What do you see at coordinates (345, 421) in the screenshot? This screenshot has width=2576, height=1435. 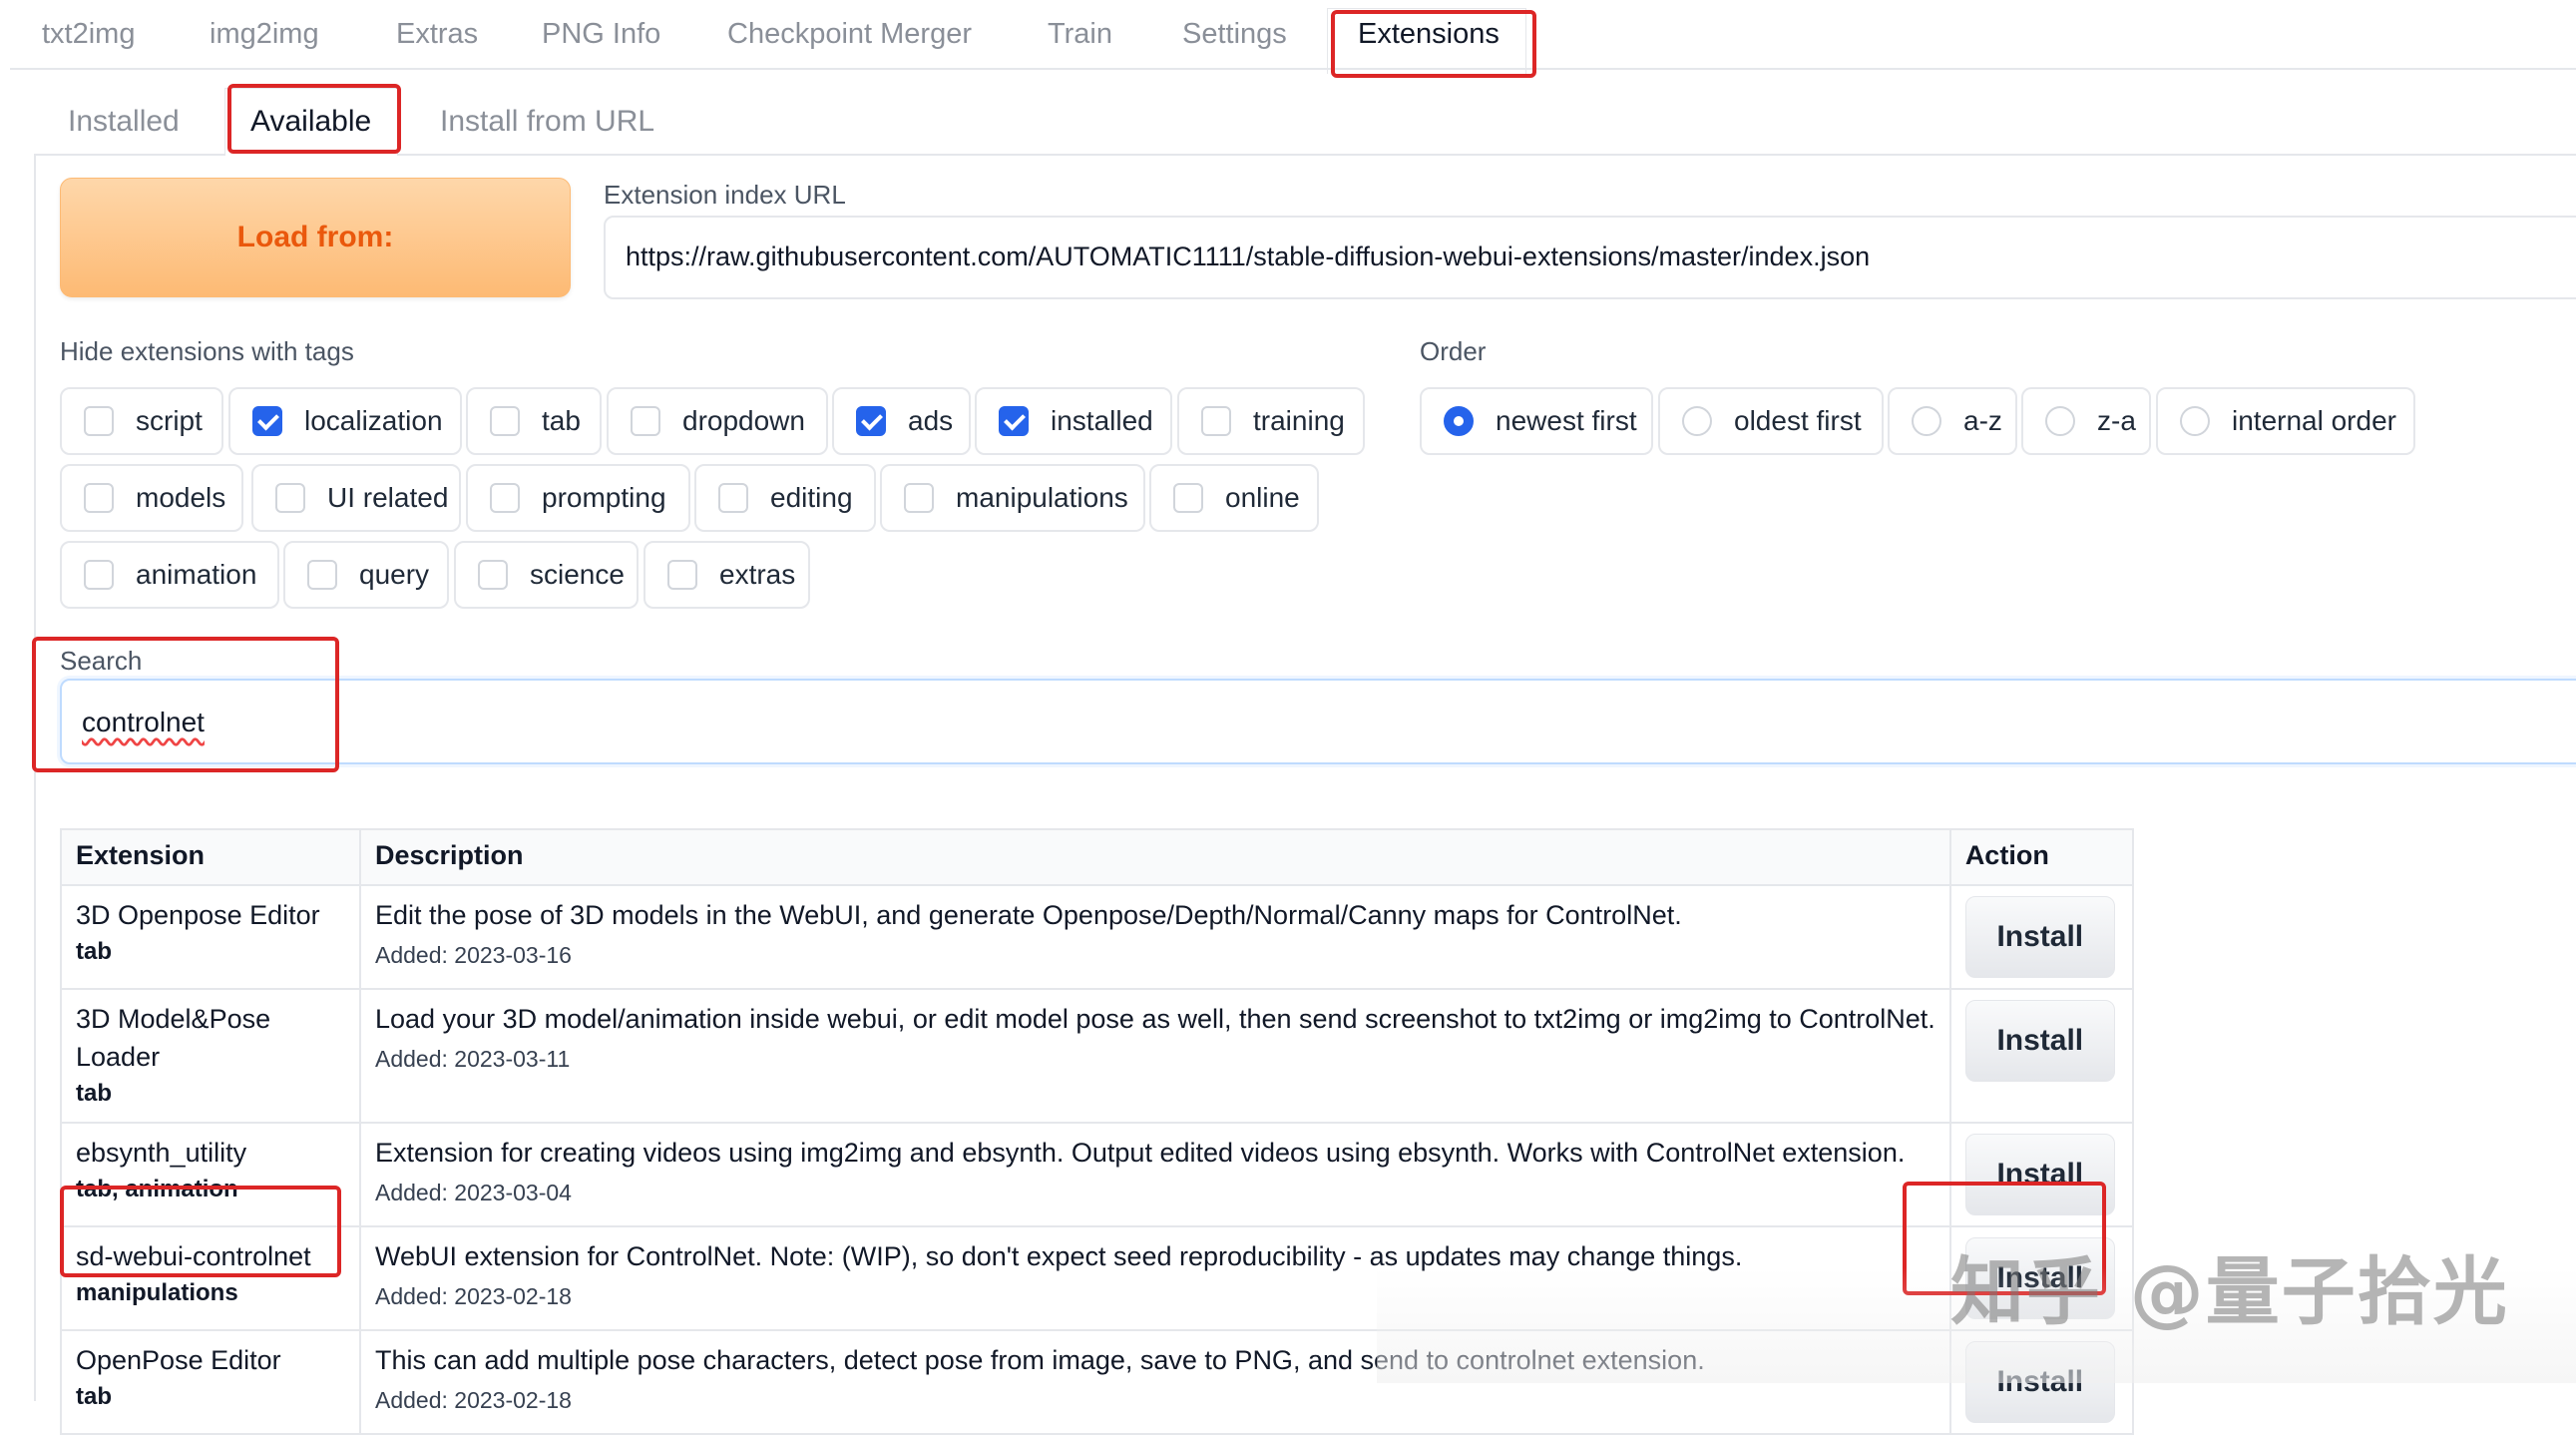 I see `tag-checkbox-localization: localization` at bounding box center [345, 421].